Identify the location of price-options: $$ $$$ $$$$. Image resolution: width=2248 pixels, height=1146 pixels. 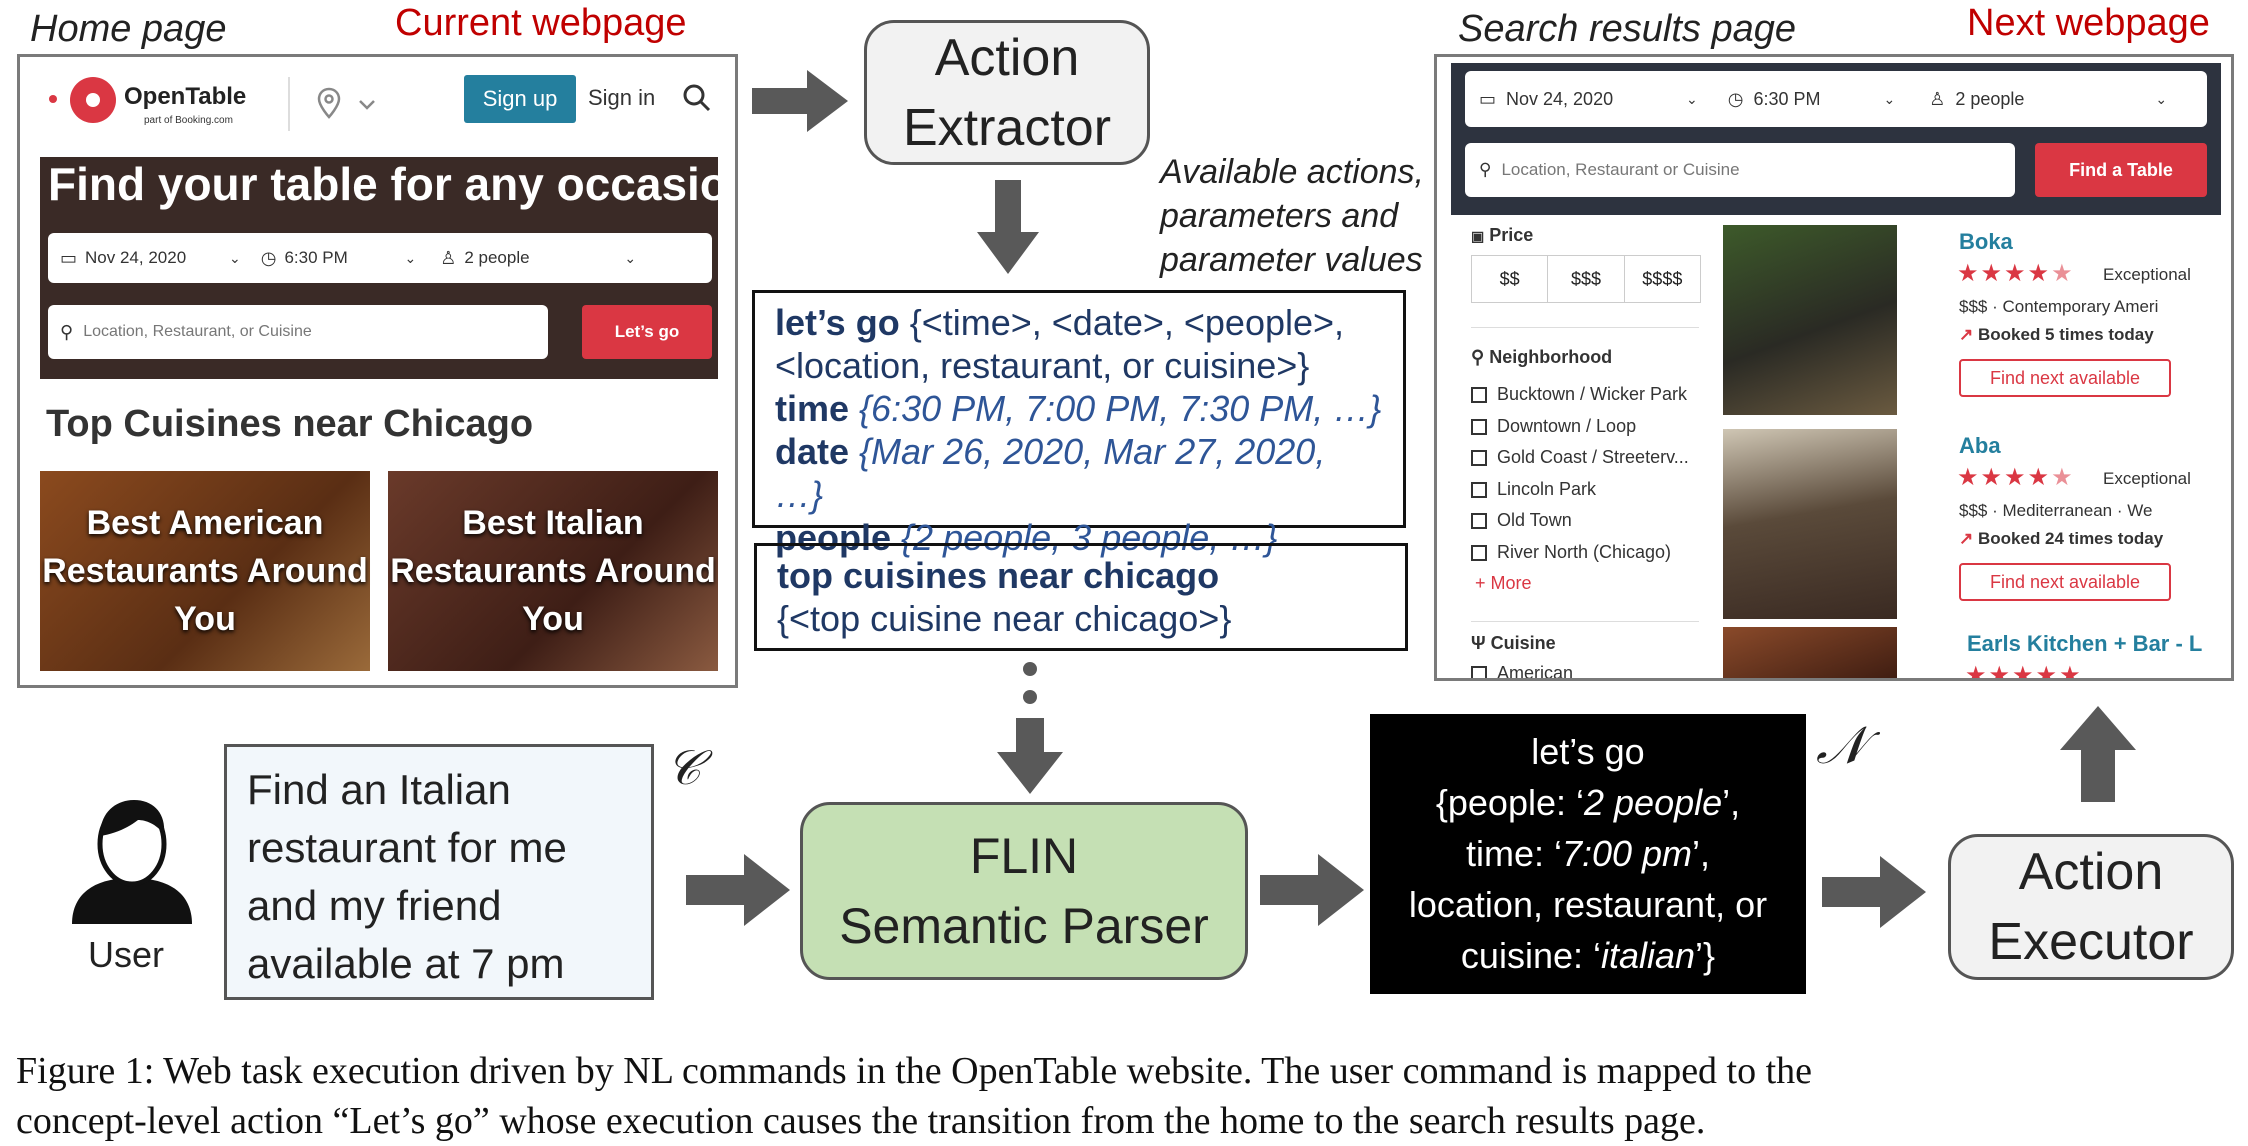
(1586, 279).